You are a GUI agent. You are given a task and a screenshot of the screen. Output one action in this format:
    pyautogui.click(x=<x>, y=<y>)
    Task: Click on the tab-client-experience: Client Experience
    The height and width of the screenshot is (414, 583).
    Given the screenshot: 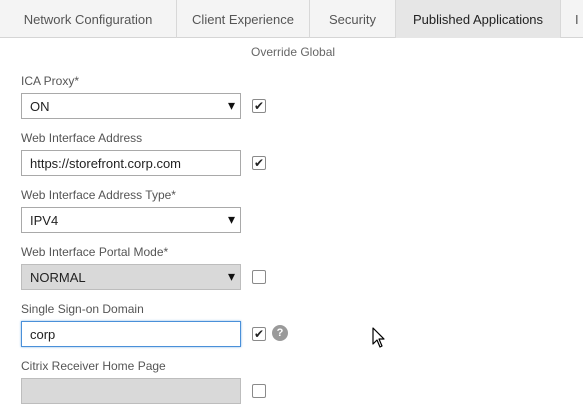 What is the action you would take?
    pyautogui.click(x=243, y=19)
    